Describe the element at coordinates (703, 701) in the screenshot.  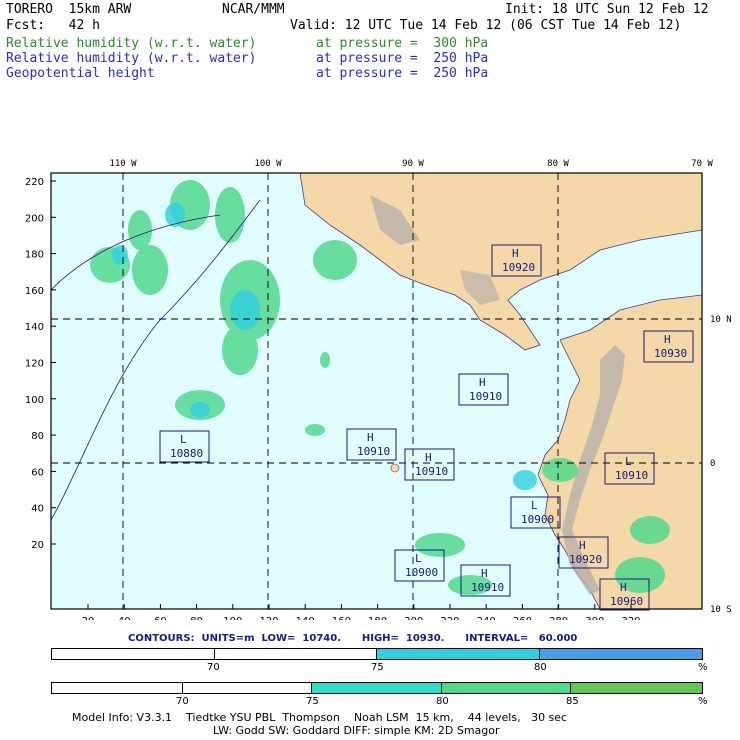
I see `legend-rh300-tick-pct: %` at that location.